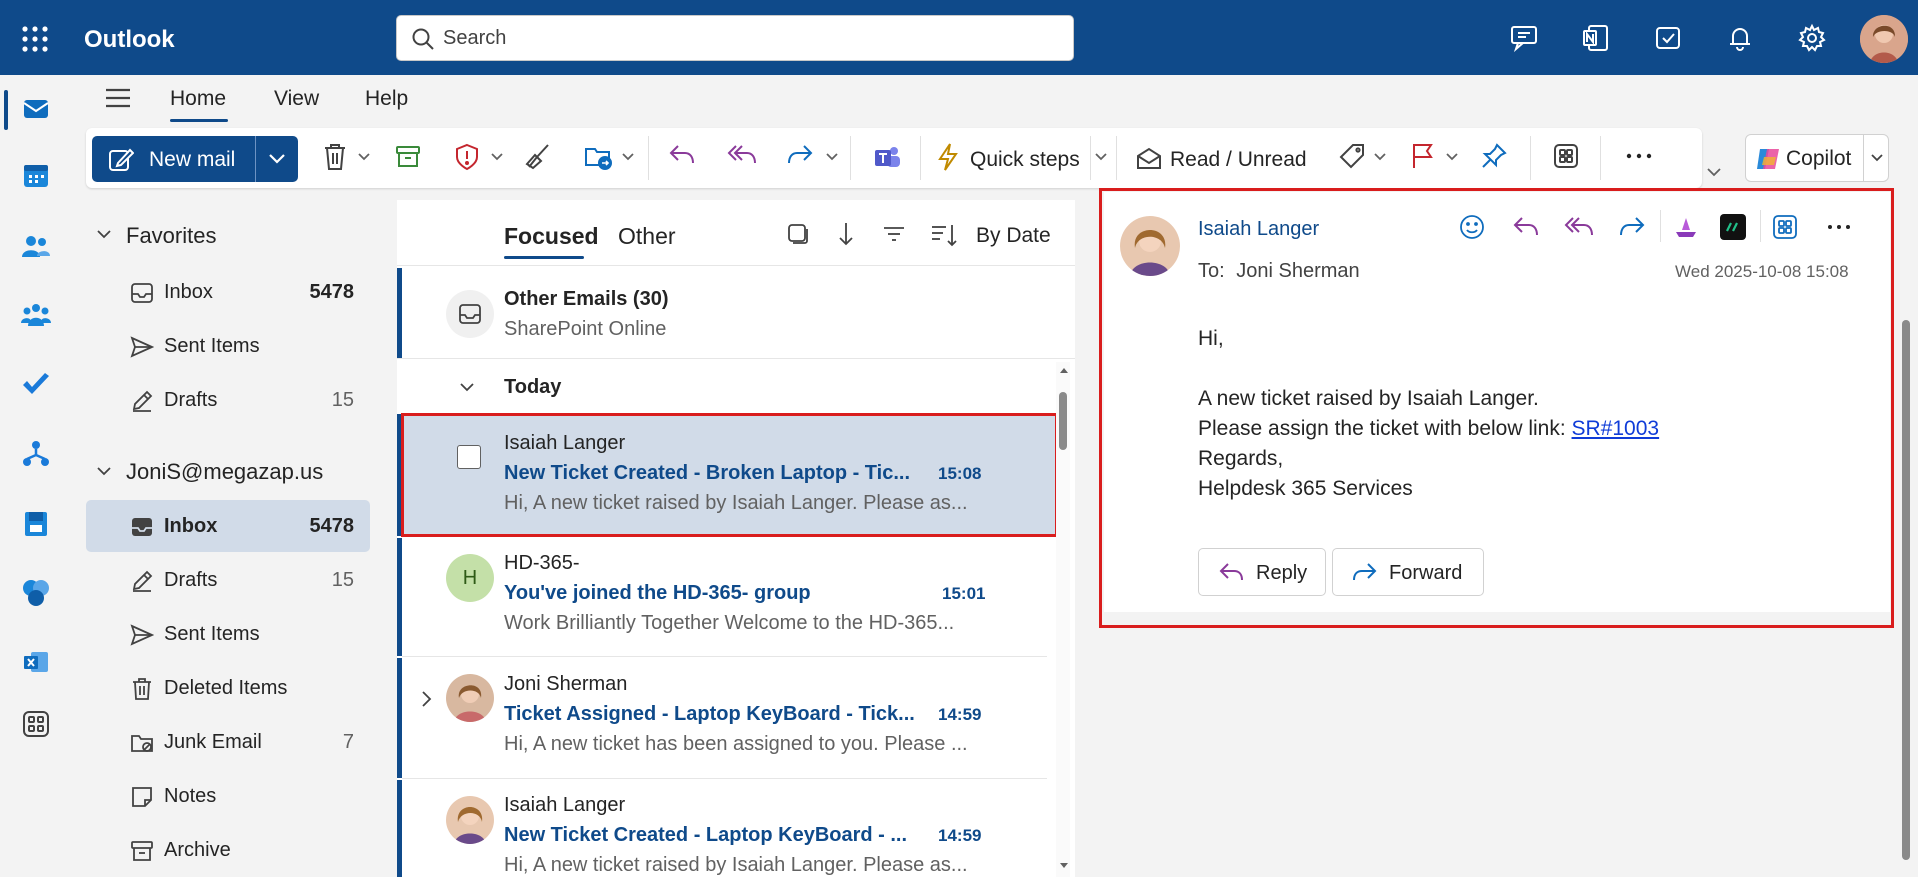  Describe the element at coordinates (1013, 236) in the screenshot. I see `sort-by-date: By Date` at that location.